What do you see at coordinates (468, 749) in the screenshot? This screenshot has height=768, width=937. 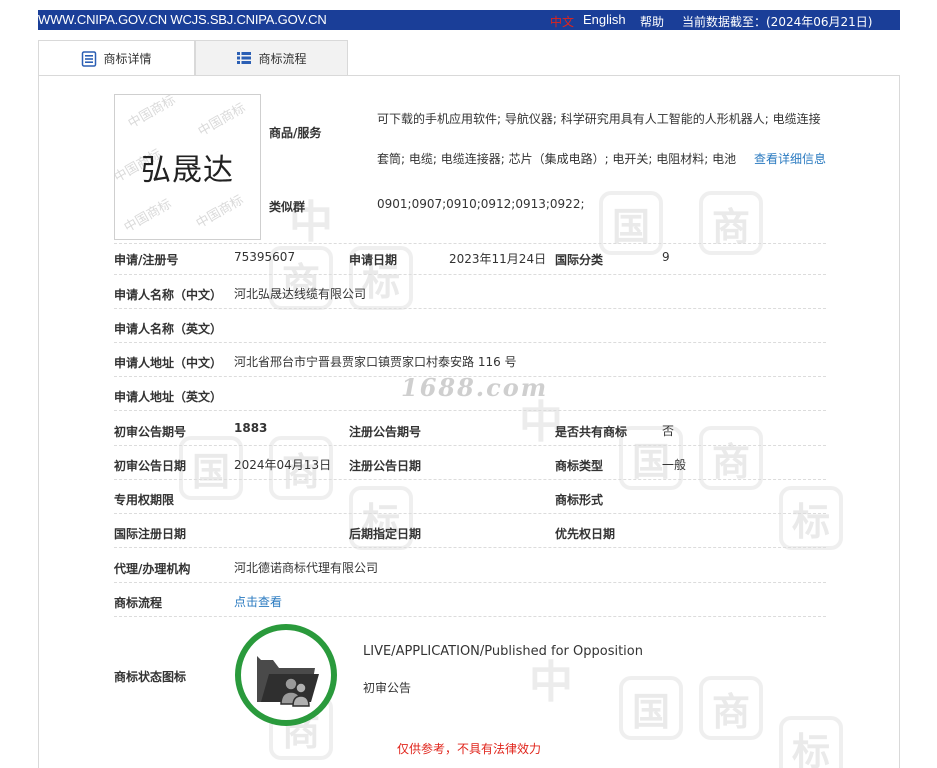 I see `disclaimer-text: 仅供参考，不具有法律效力` at bounding box center [468, 749].